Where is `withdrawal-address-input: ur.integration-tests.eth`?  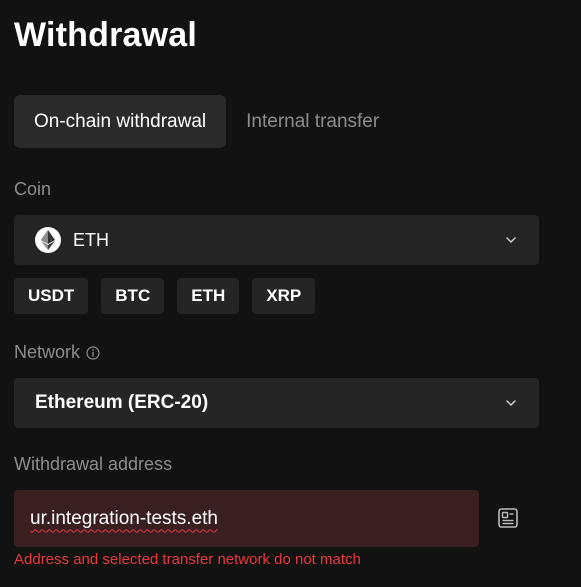 withdrawal-address-input: ur.integration-tests.eth is located at coordinates (246, 518).